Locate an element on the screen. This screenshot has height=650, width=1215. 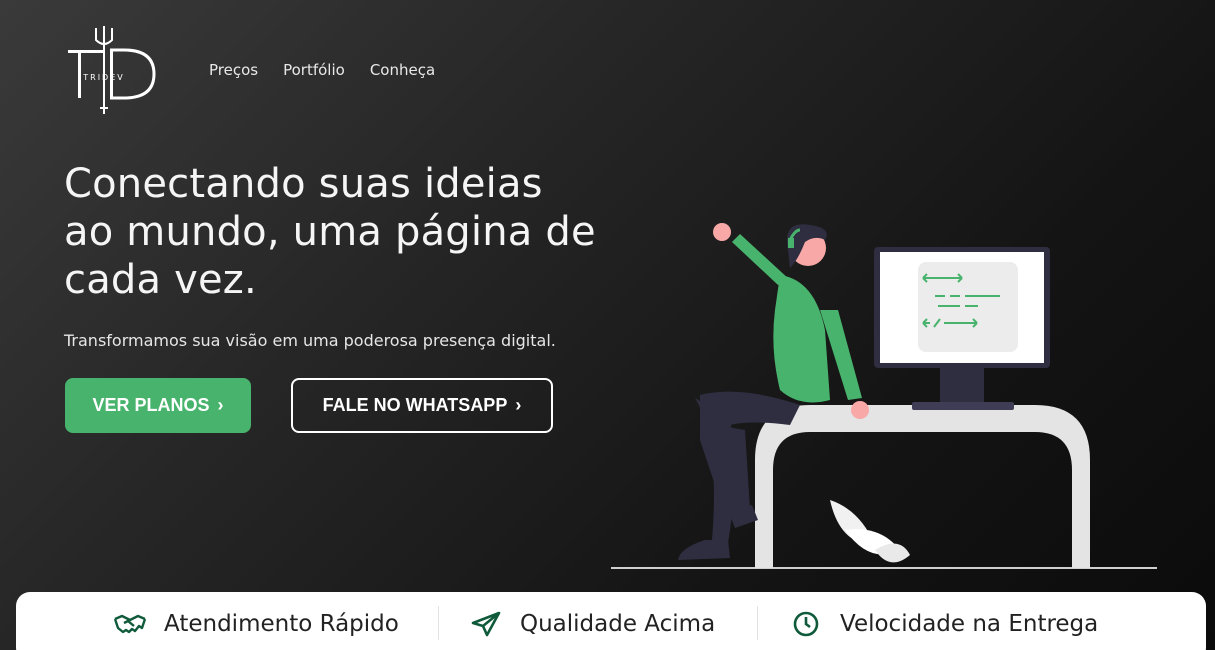
feature-label: Velocidade na Entrega is located at coordinates (969, 624).